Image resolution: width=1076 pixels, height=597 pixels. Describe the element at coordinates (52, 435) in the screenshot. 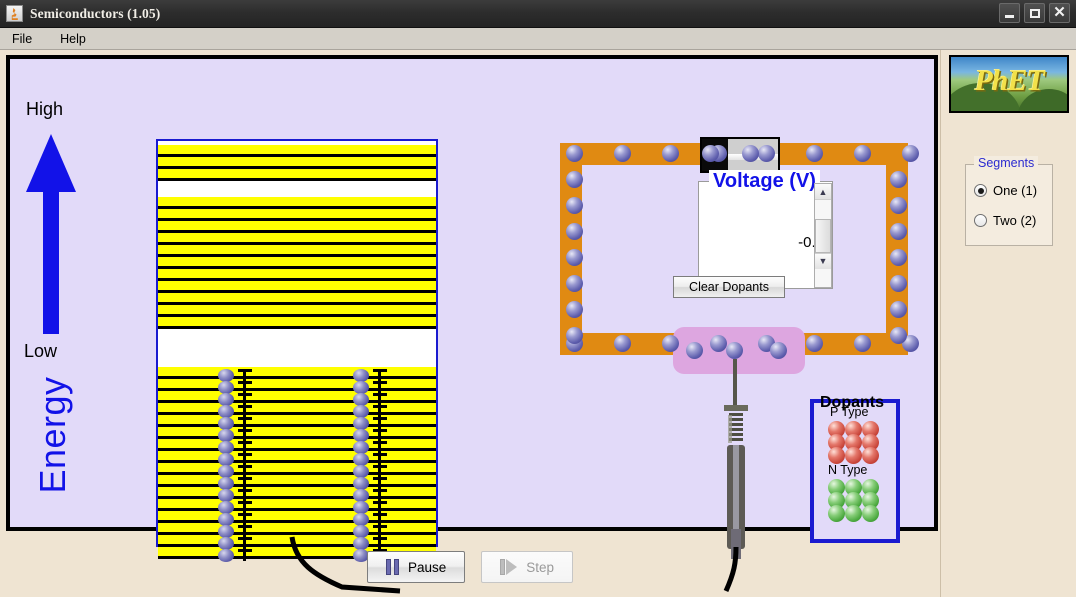

I see `energy-axis-label: Energy` at that location.